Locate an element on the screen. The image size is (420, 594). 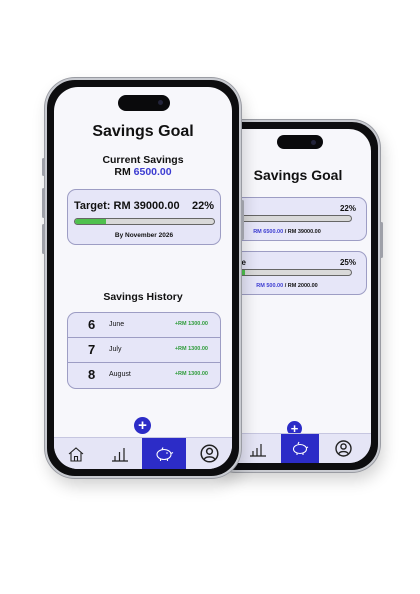
home-icon is located at coordinates (76, 454).